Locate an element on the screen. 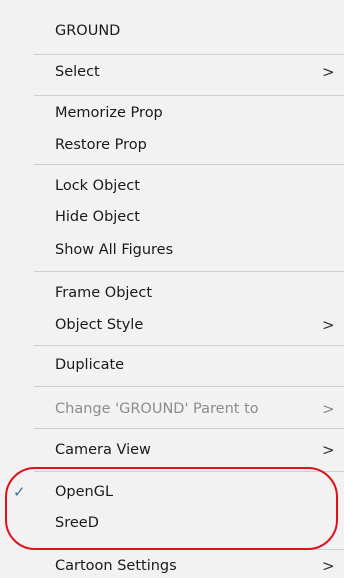 This screenshot has width=344, height=578. menu-item-label: Show All Figures is located at coordinates (114, 250).